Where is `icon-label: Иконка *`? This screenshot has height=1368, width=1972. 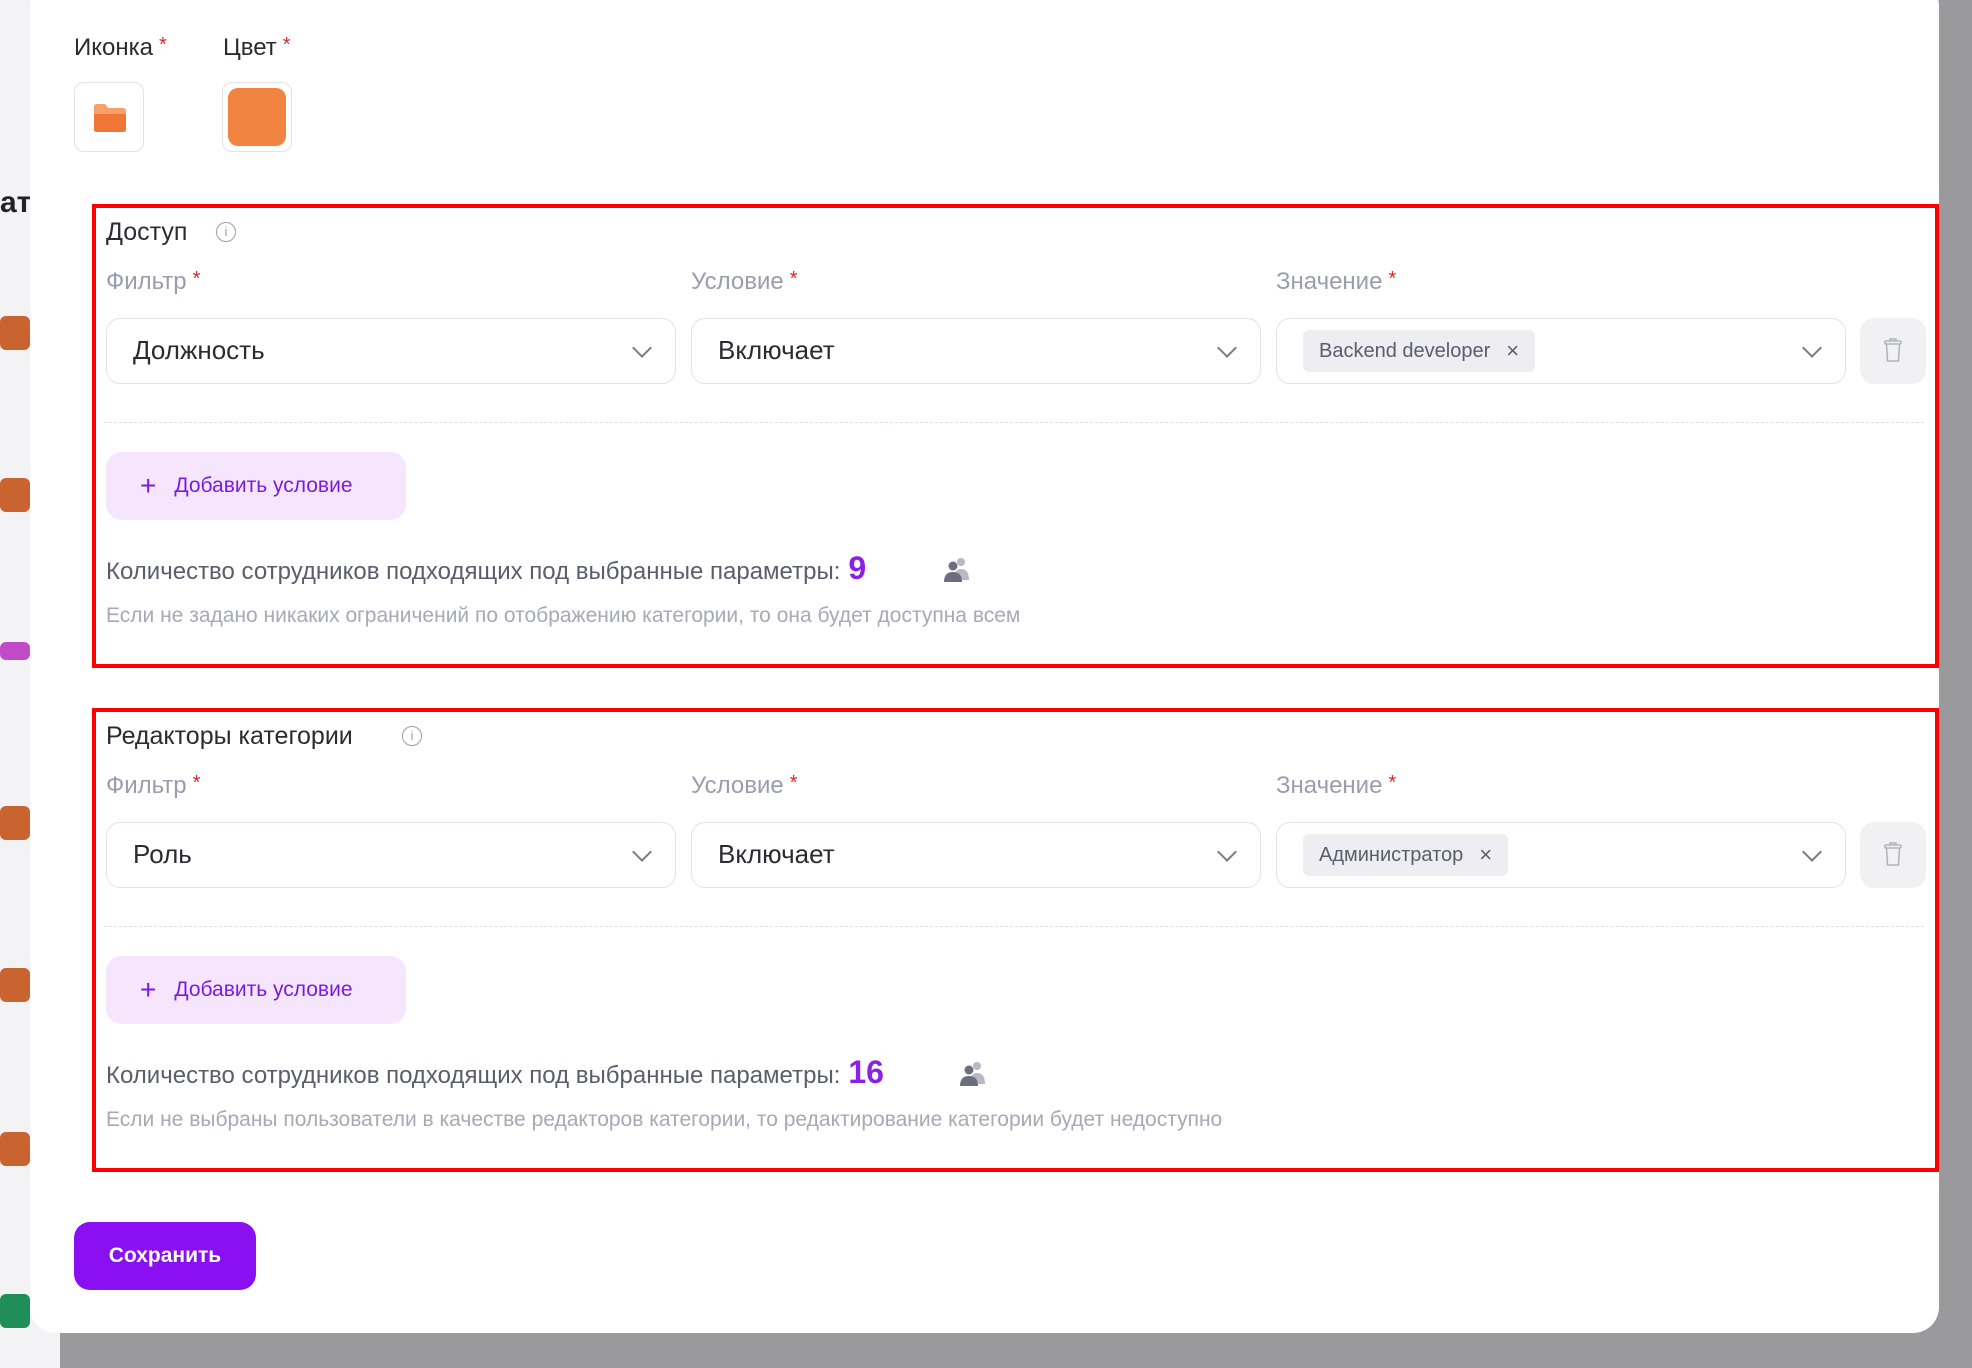 icon-label: Иконка * is located at coordinates (120, 47).